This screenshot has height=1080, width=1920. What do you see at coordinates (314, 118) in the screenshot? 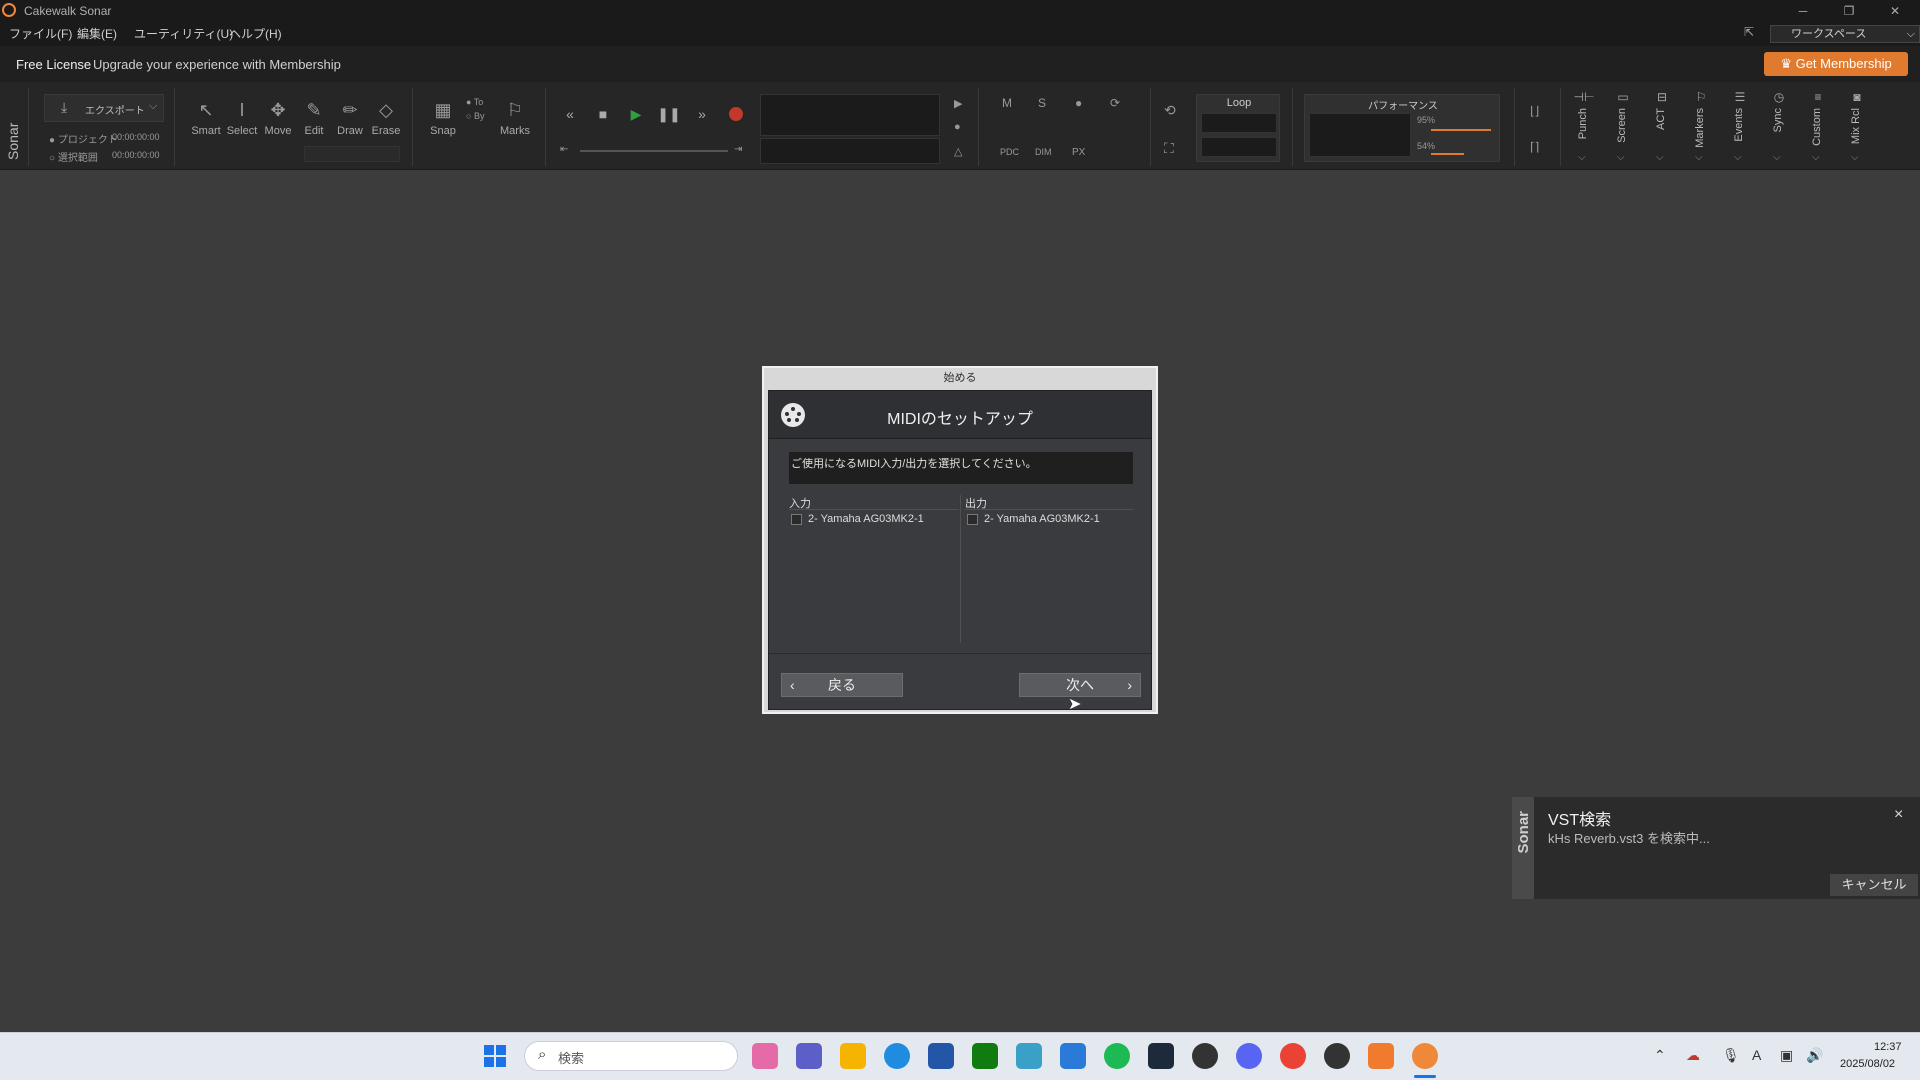
I see `tool-edit: ✎ Edit` at bounding box center [314, 118].